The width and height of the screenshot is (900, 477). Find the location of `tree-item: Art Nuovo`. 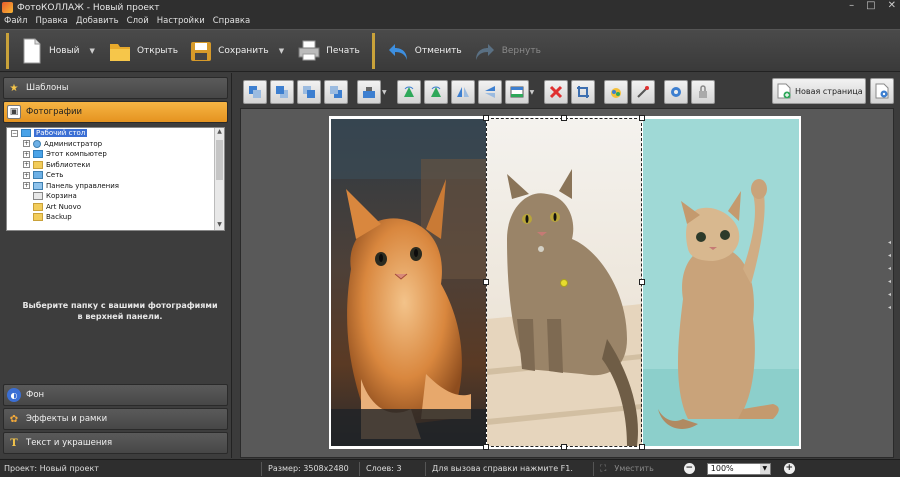

tree-item: Art Nuovo is located at coordinates (115, 207).